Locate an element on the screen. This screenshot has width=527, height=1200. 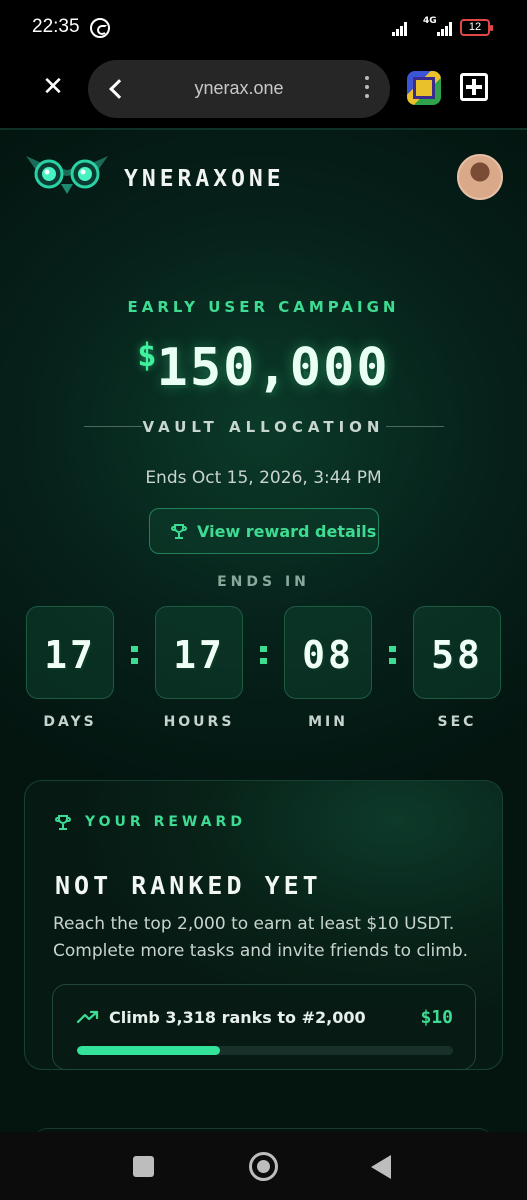
status-time: 22:35 is located at coordinates (56, 26).